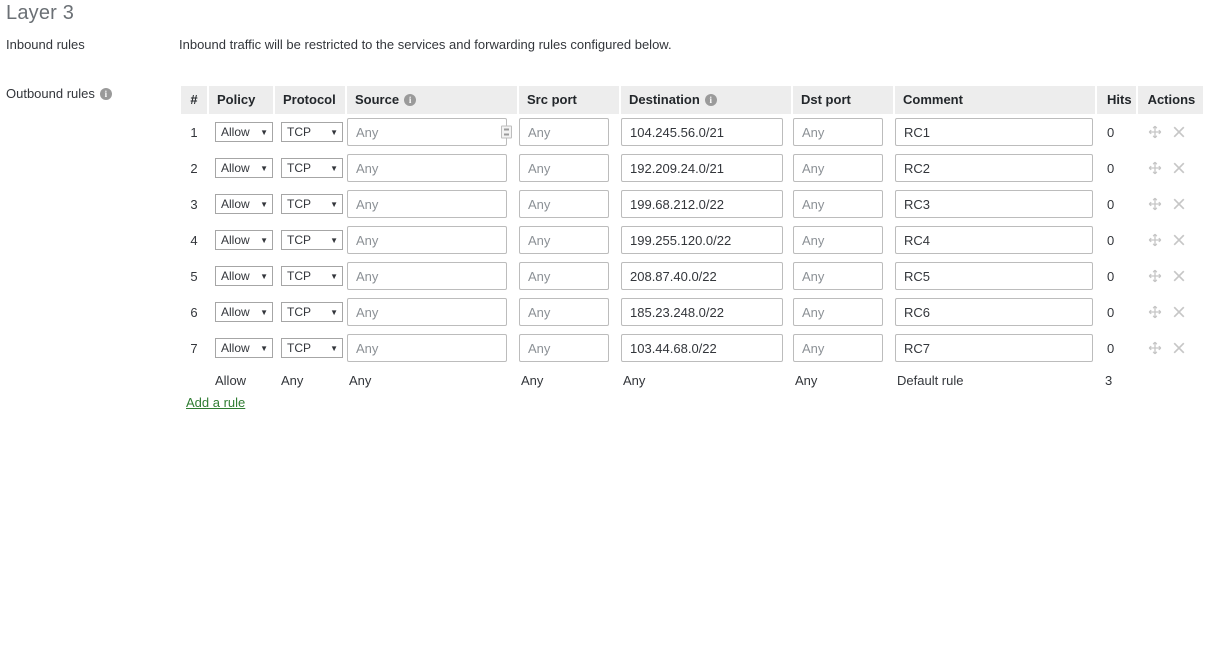 The image size is (1208, 648). I want to click on add-rule-link: Add a rule, so click(215, 402).